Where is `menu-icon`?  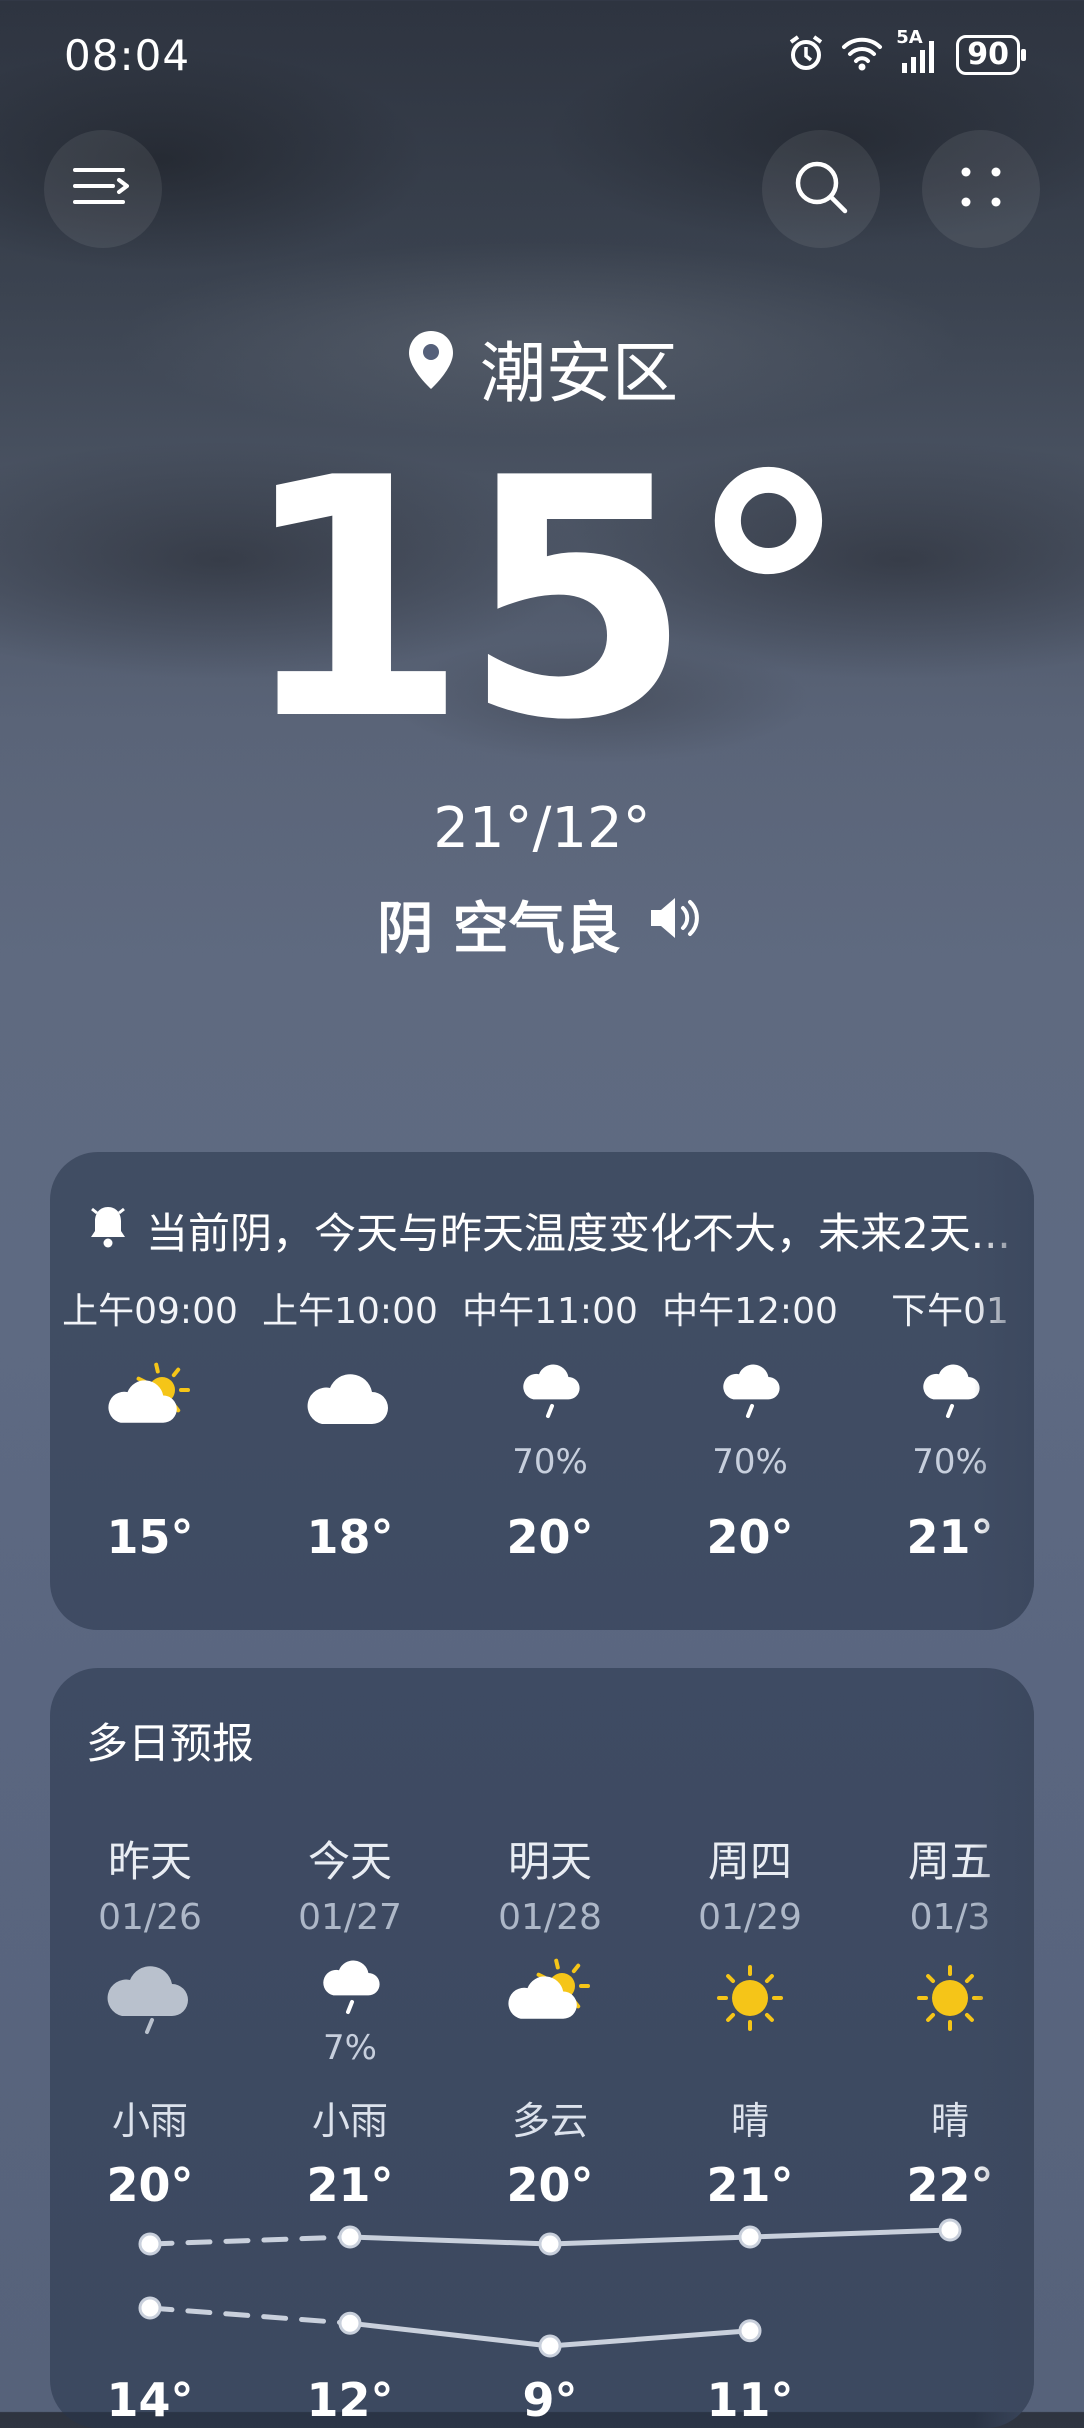
menu-icon is located at coordinates (103, 189).